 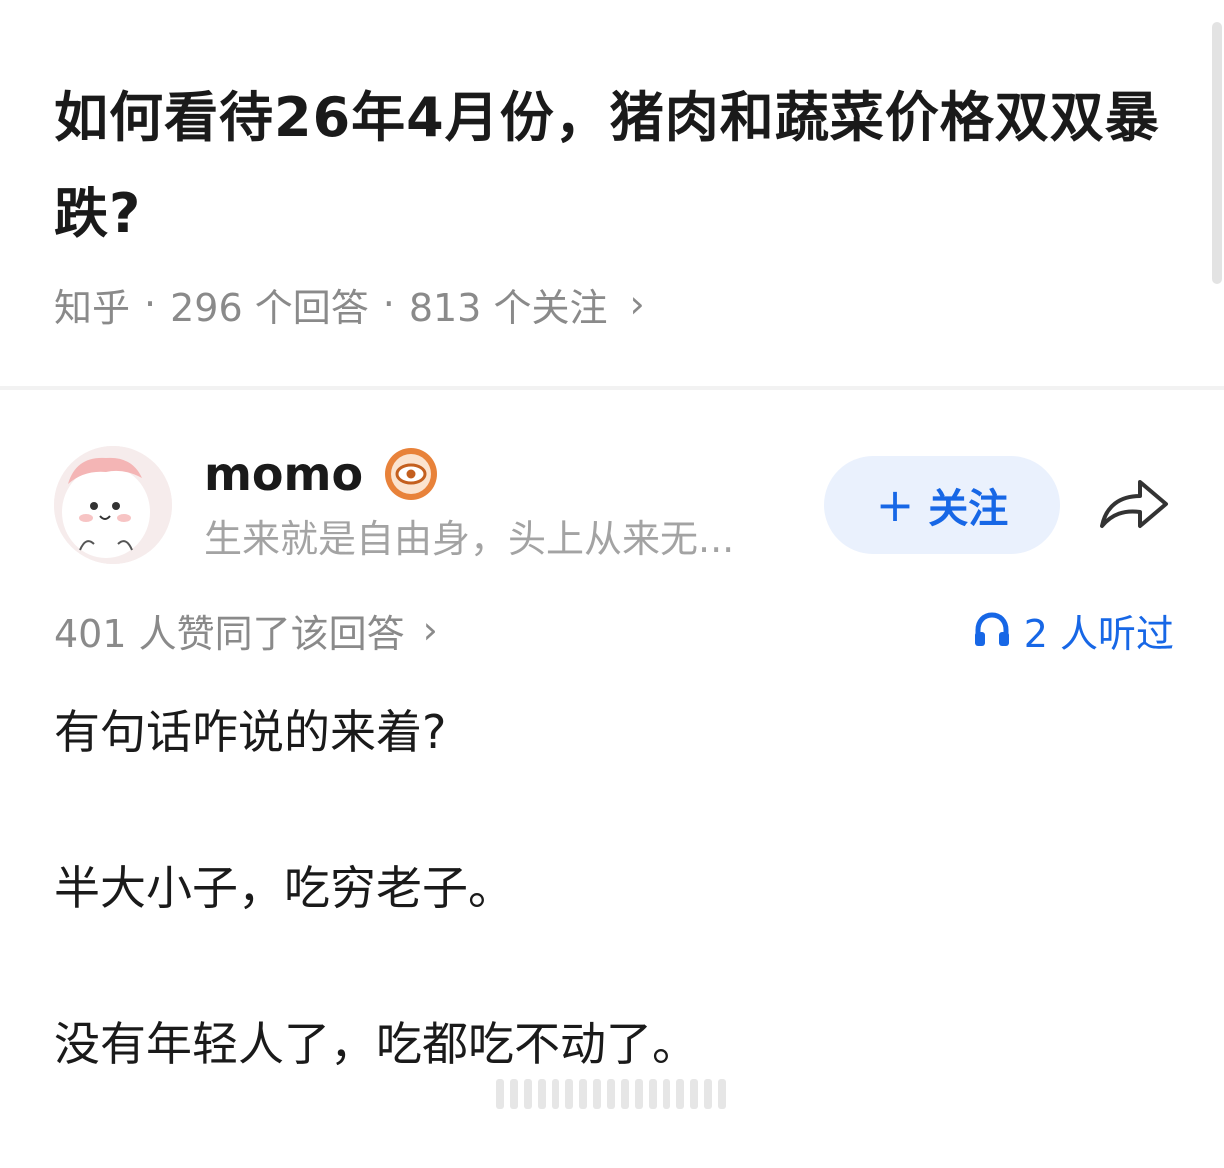 I want to click on listen-count: 2 人听过, so click(x=1073, y=630).